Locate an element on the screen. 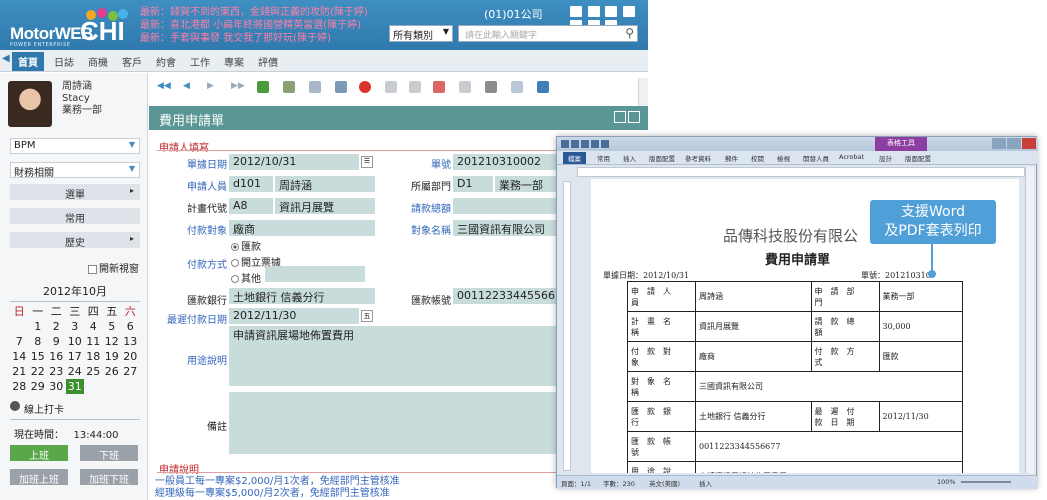 The image size is (1047, 500). tab-journal: 日誌 is located at coordinates (64, 61).